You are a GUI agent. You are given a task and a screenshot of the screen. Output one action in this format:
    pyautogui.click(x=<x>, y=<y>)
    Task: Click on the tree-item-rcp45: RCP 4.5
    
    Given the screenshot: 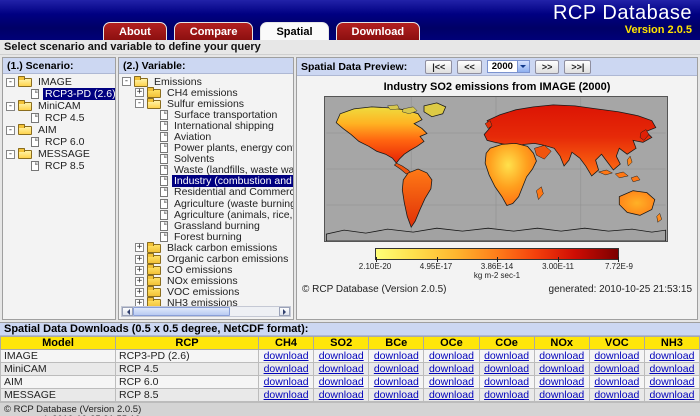 What is the action you would take?
    pyautogui.click(x=59, y=118)
    